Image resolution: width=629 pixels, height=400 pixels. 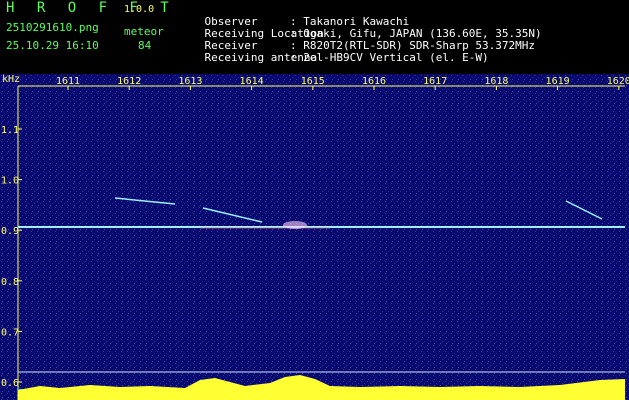 I want to click on filename: 2510291610.png, so click(x=52, y=27).